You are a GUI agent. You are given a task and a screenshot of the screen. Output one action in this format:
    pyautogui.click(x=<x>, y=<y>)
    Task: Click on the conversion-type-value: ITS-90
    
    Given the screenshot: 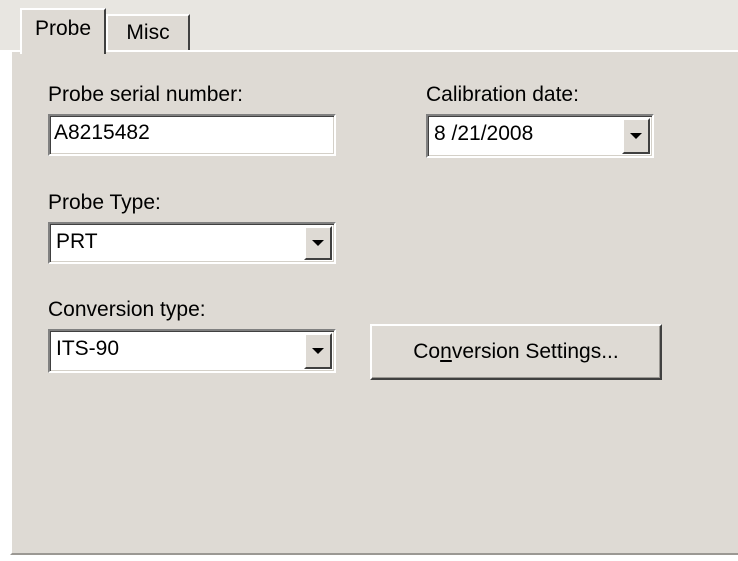 What is the action you would take?
    pyautogui.click(x=88, y=348)
    